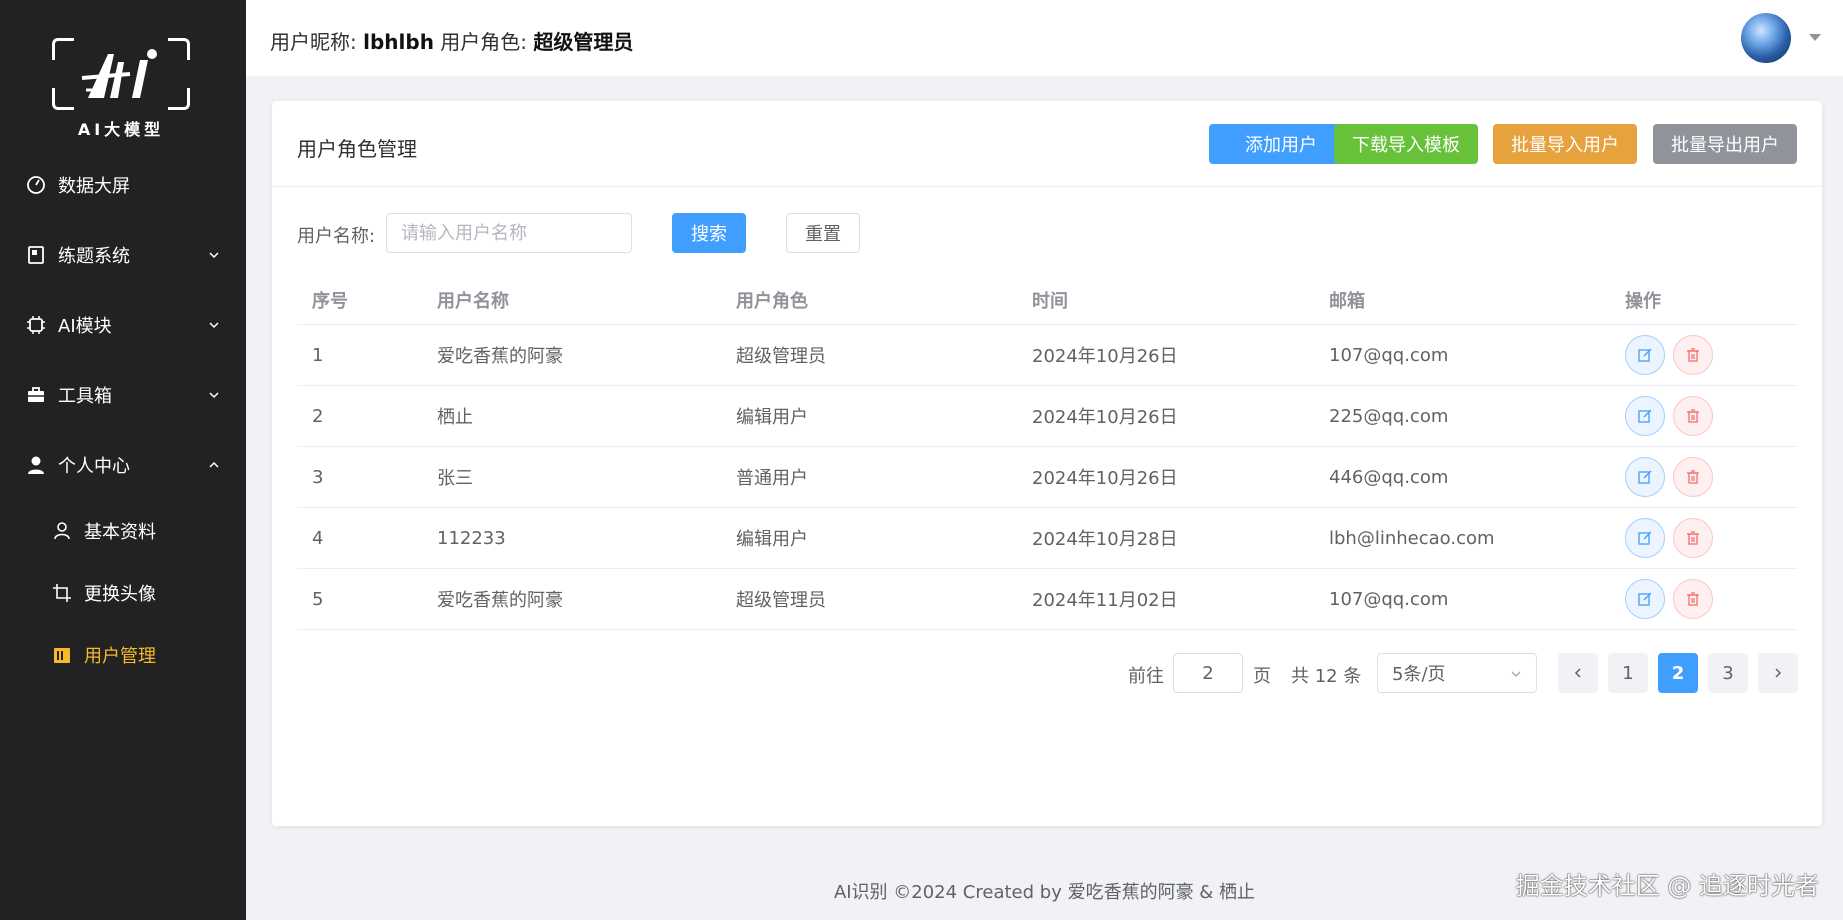  I want to click on search-bar: 用户名称: 搜索 重置, so click(1047, 233).